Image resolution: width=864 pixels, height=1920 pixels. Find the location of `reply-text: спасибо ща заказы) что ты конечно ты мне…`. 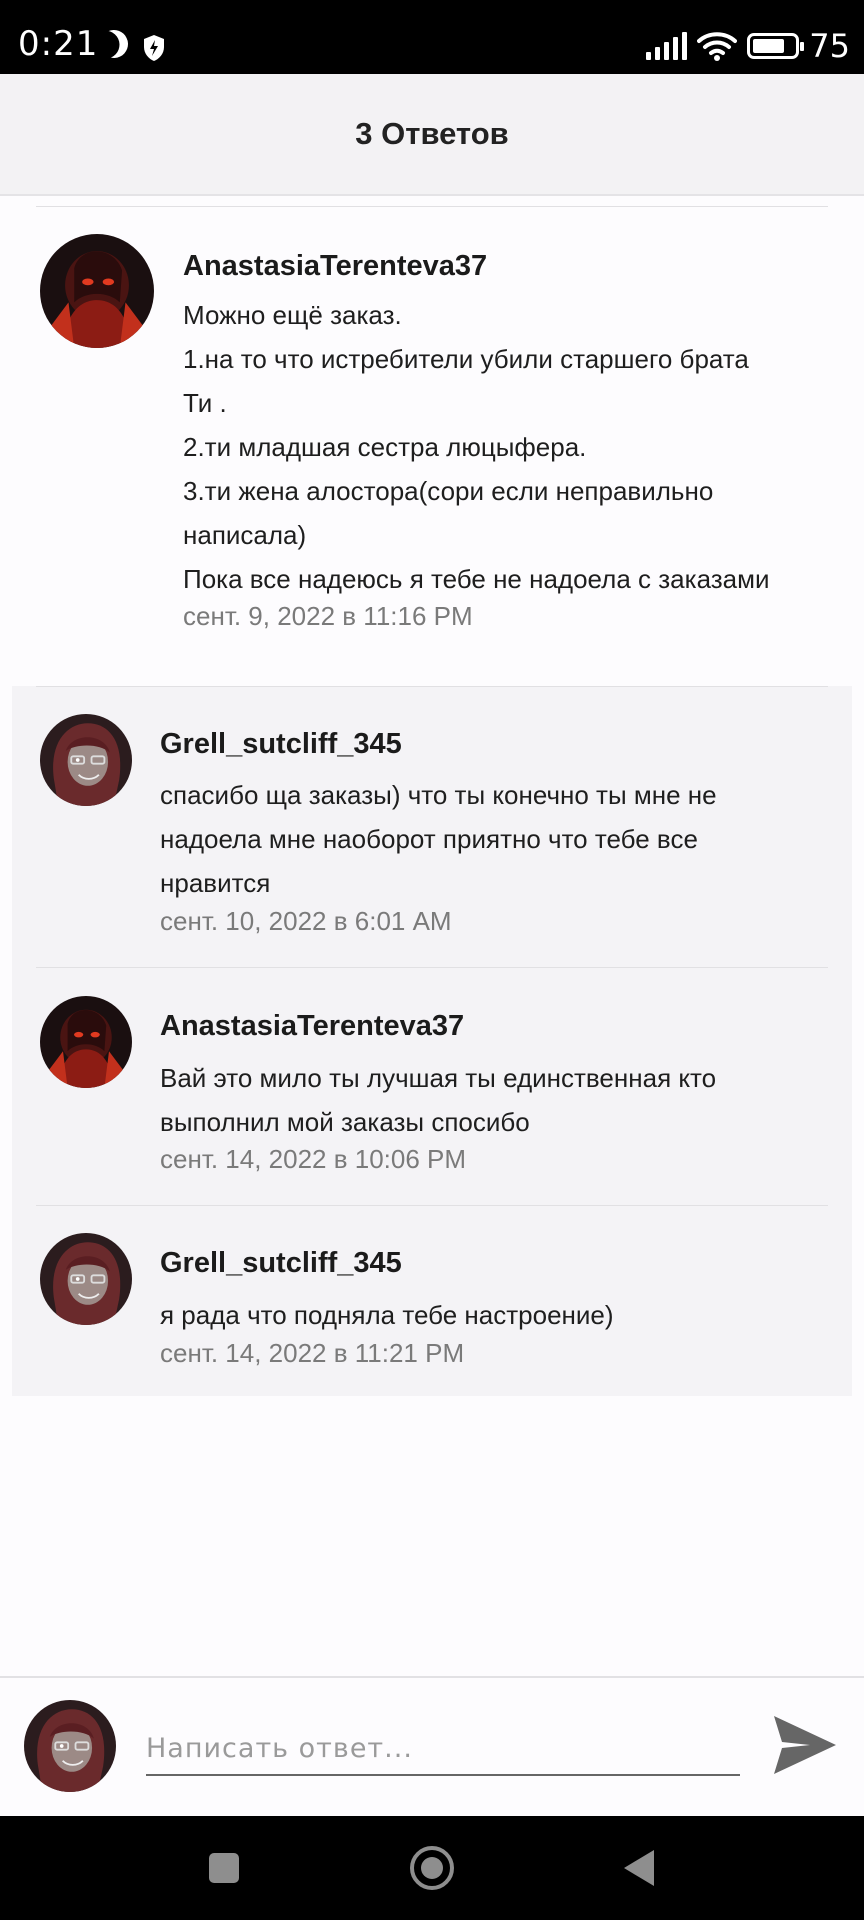

reply-text: спасибо ща заказы) что ты конечно ты мне… is located at coordinates (438, 839).